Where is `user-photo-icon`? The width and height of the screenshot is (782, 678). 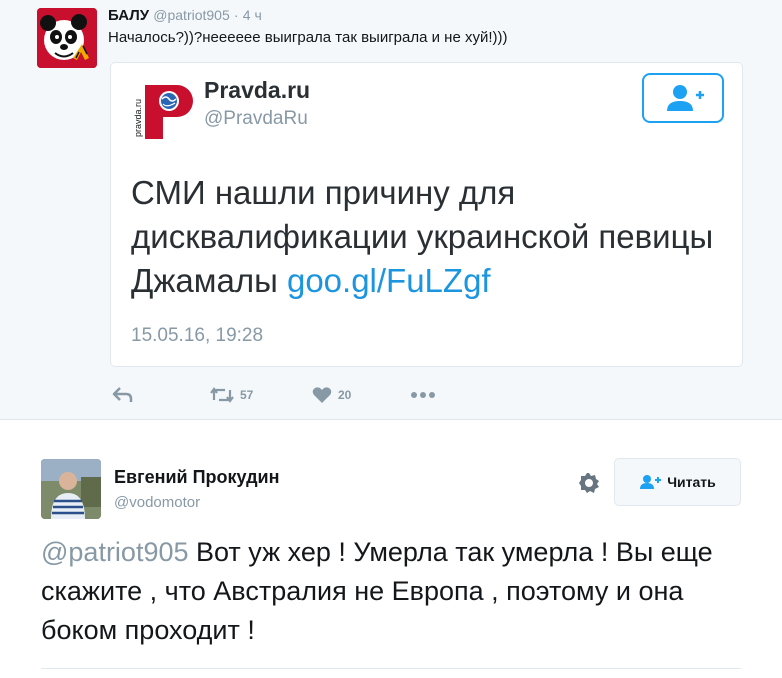 user-photo-icon is located at coordinates (71, 489).